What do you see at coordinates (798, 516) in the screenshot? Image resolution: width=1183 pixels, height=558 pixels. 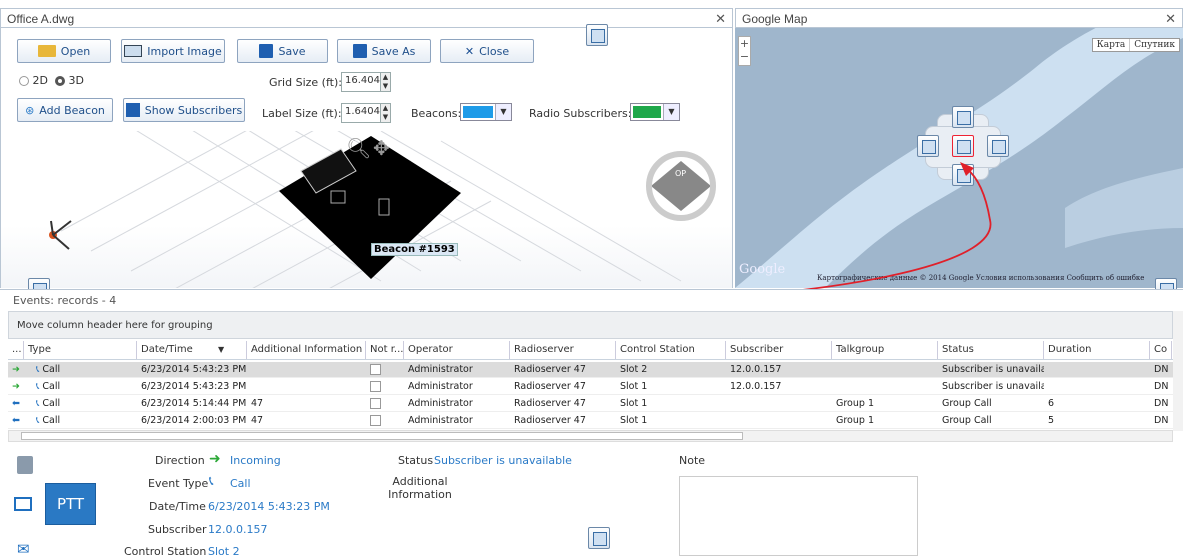 I see `note-textarea` at bounding box center [798, 516].